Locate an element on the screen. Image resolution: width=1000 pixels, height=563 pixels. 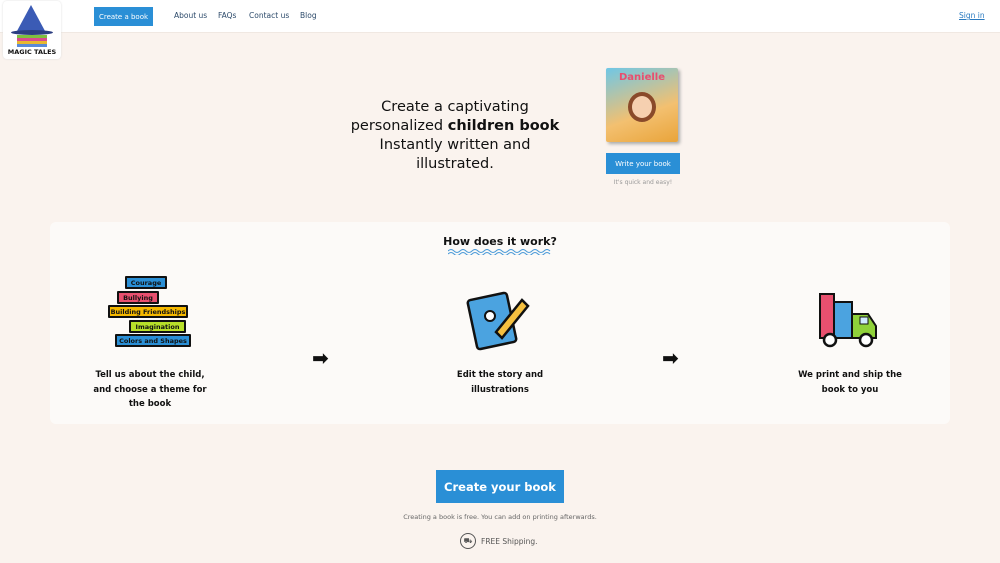
section-title: How does it work? is located at coordinates (500, 241).